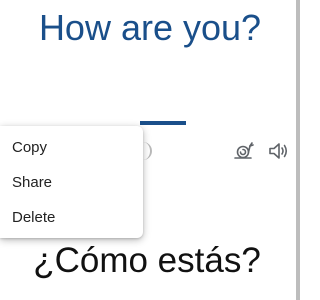 The height and width of the screenshot is (300, 320). What do you see at coordinates (163, 123) in the screenshot?
I see `active-tab-indicator` at bounding box center [163, 123].